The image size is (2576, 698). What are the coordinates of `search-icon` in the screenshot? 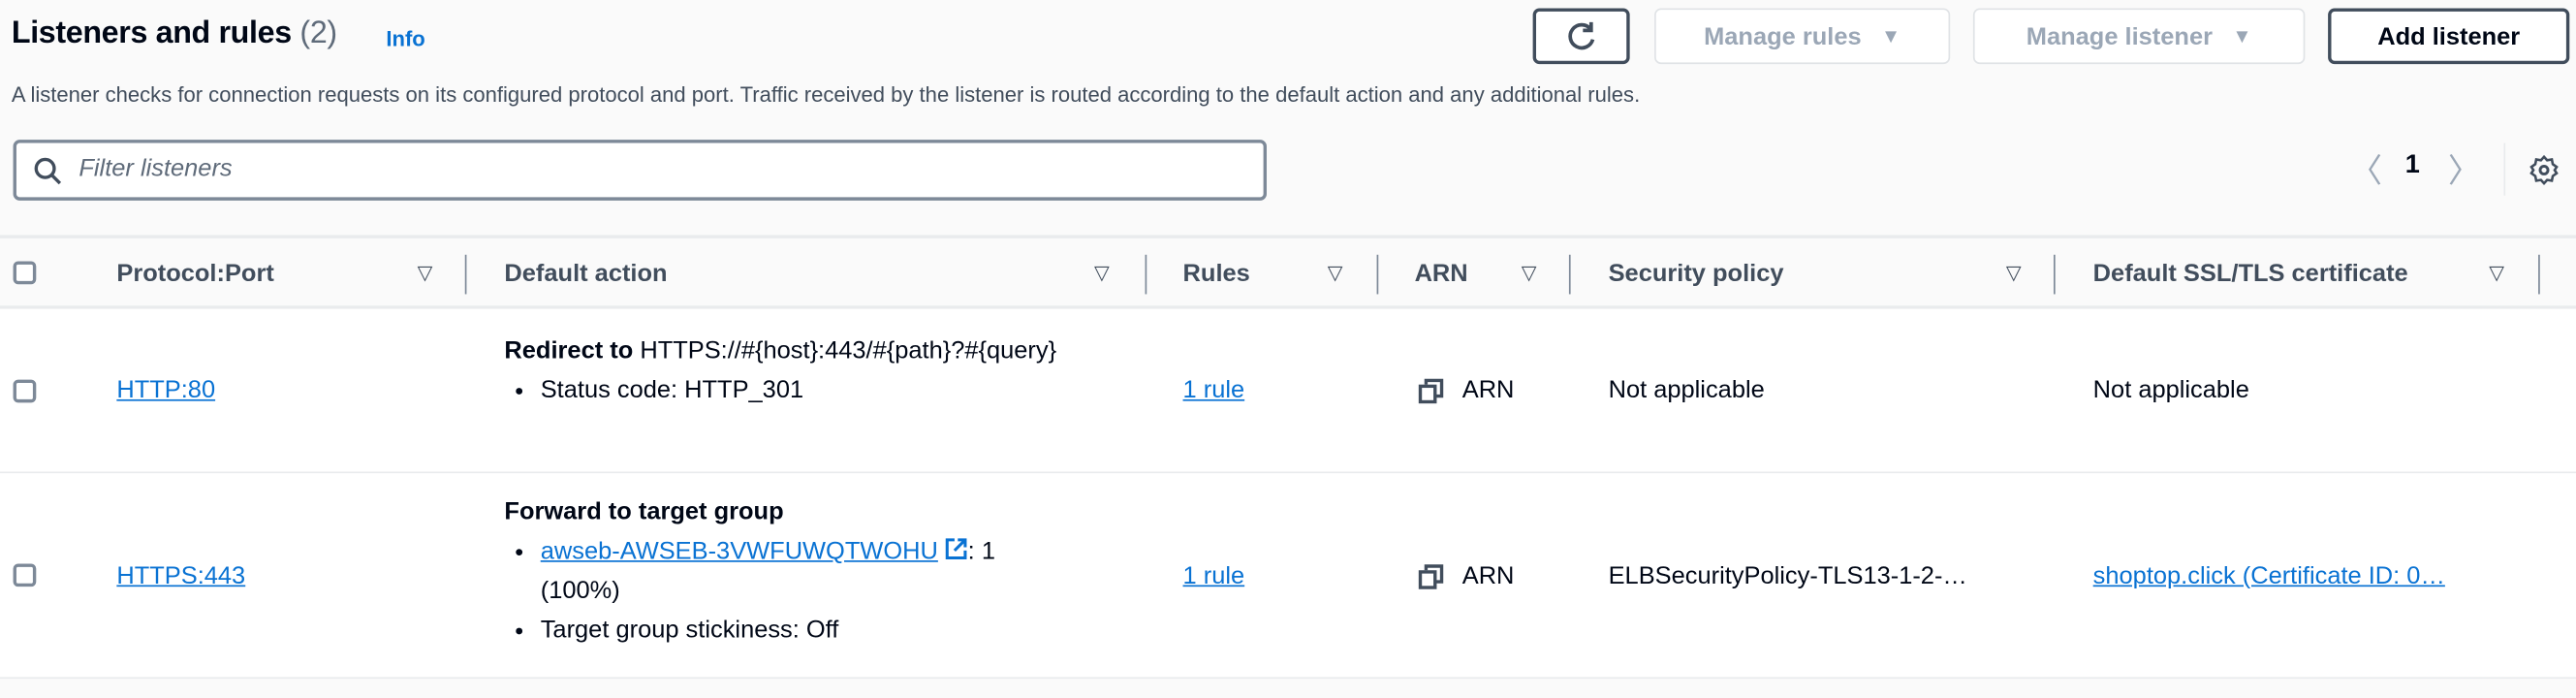 It's located at (48, 171).